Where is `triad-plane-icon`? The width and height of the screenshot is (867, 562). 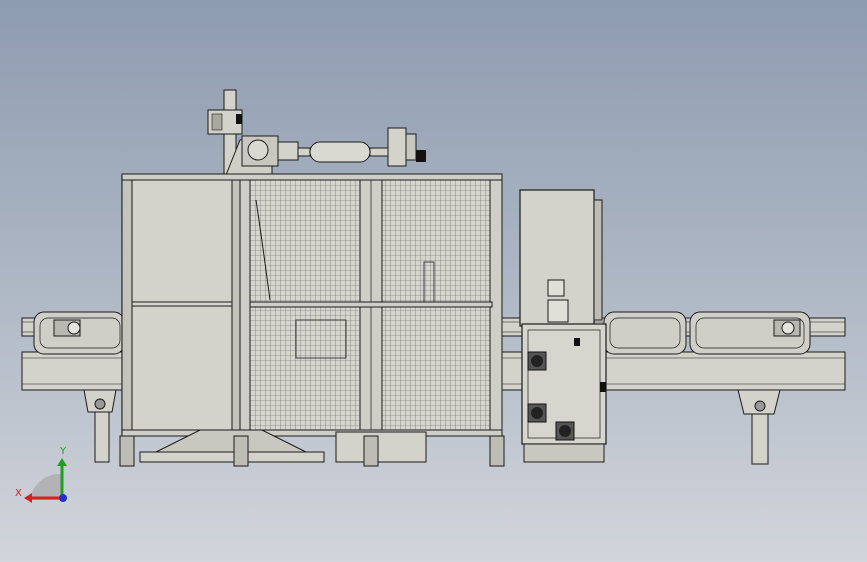
triad-plane-icon is located at coordinates (46, 486).